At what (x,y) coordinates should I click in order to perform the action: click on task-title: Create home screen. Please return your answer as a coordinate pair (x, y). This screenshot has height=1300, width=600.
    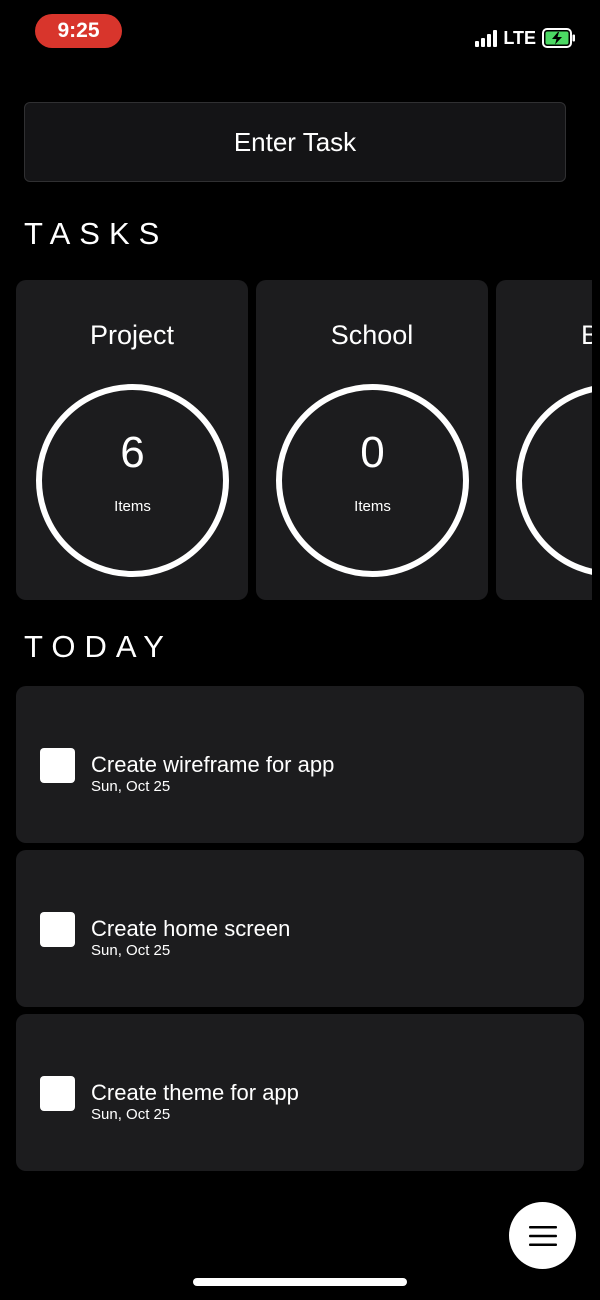
    Looking at the image, I should click on (191, 928).